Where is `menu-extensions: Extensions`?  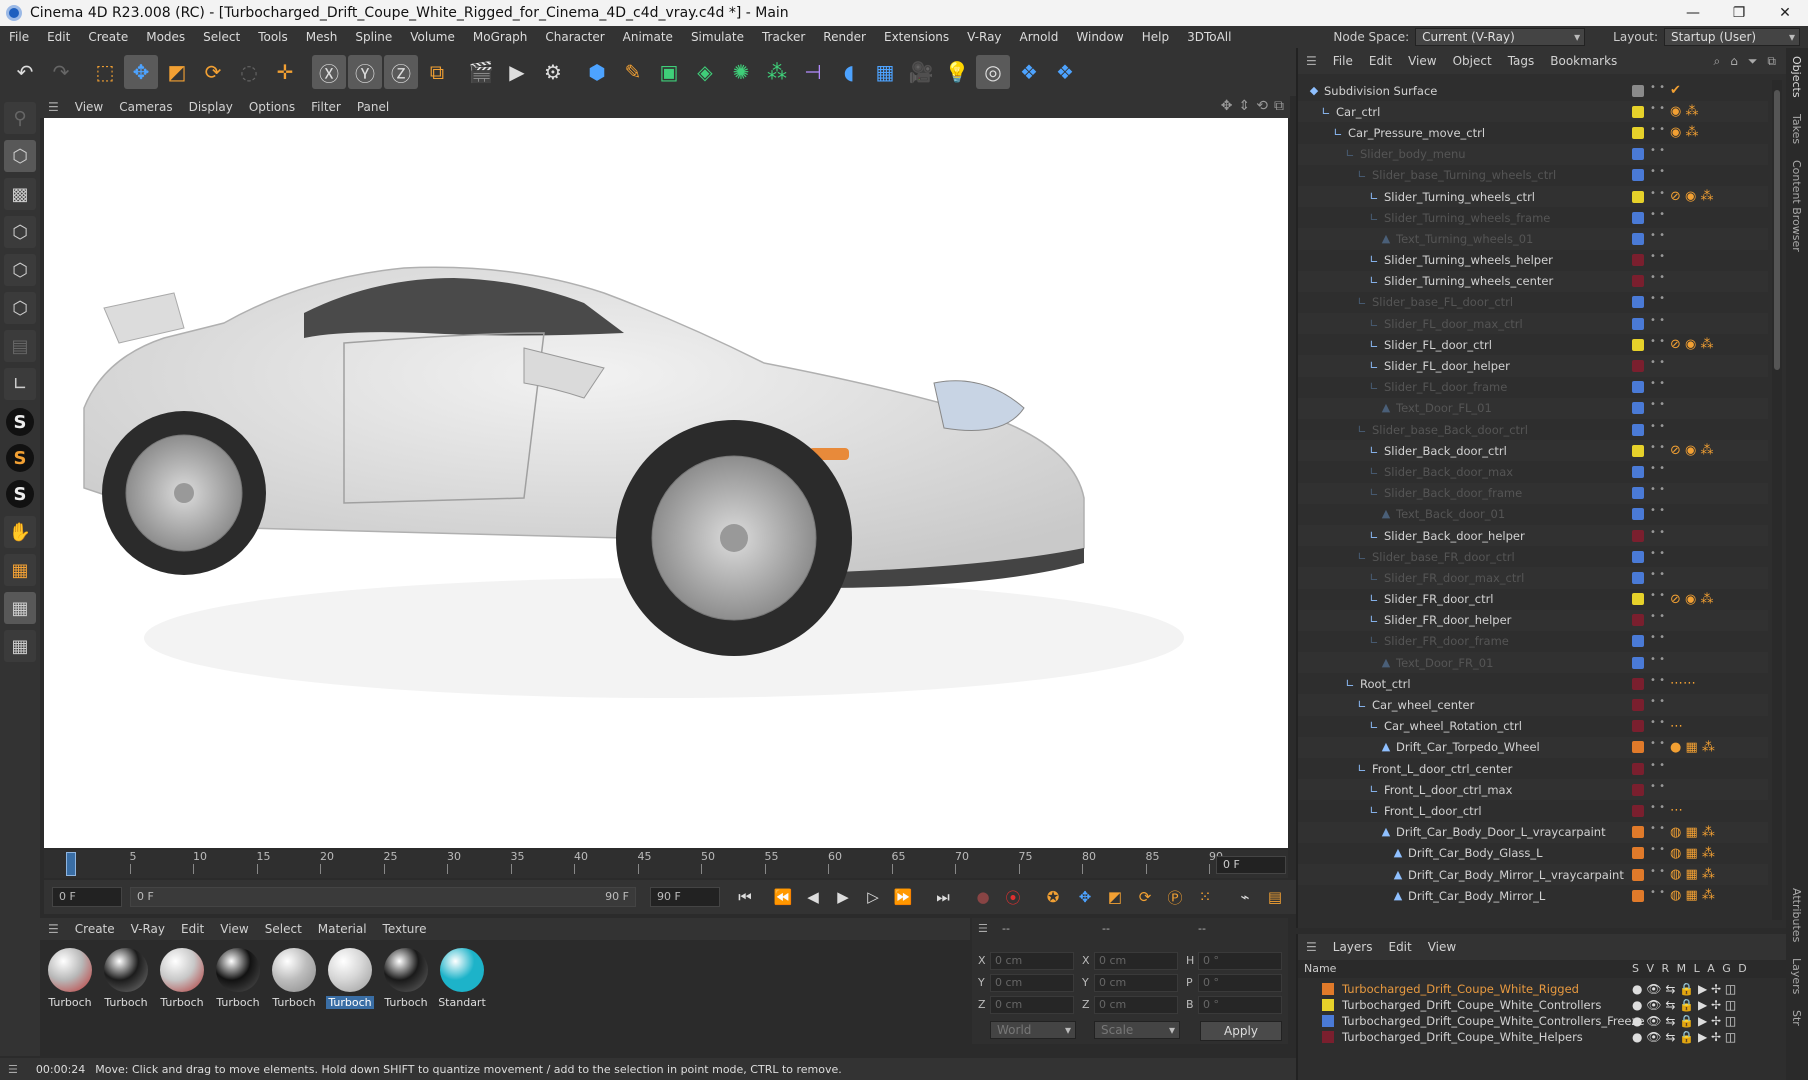
menu-extensions: Extensions is located at coordinates (916, 37).